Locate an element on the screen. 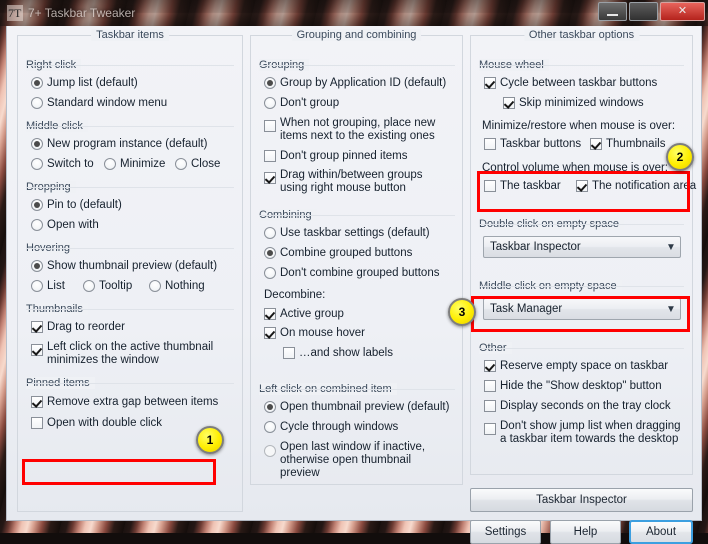 Image resolution: width=708 pixels, height=544 pixels. radio-open-thumbnail-preview: Open thumbnail preview (default) is located at coordinates (356, 407).